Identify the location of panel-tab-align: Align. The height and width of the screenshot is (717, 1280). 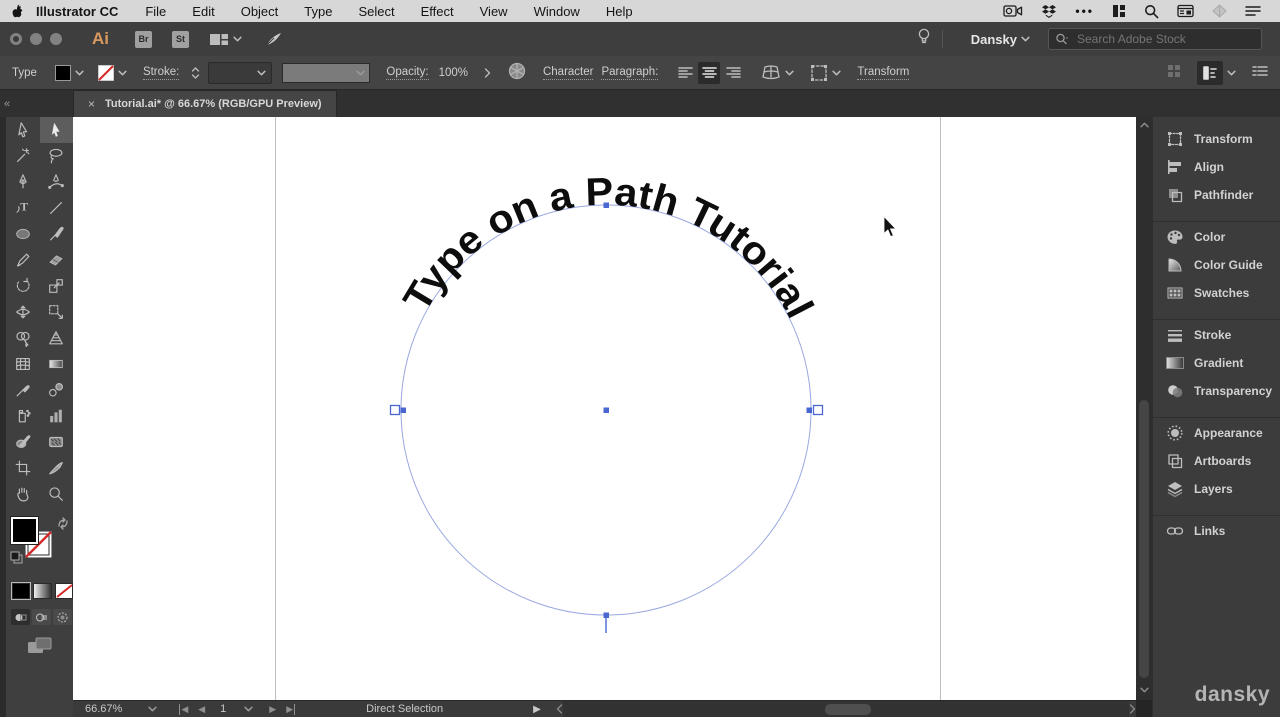
(1216, 167).